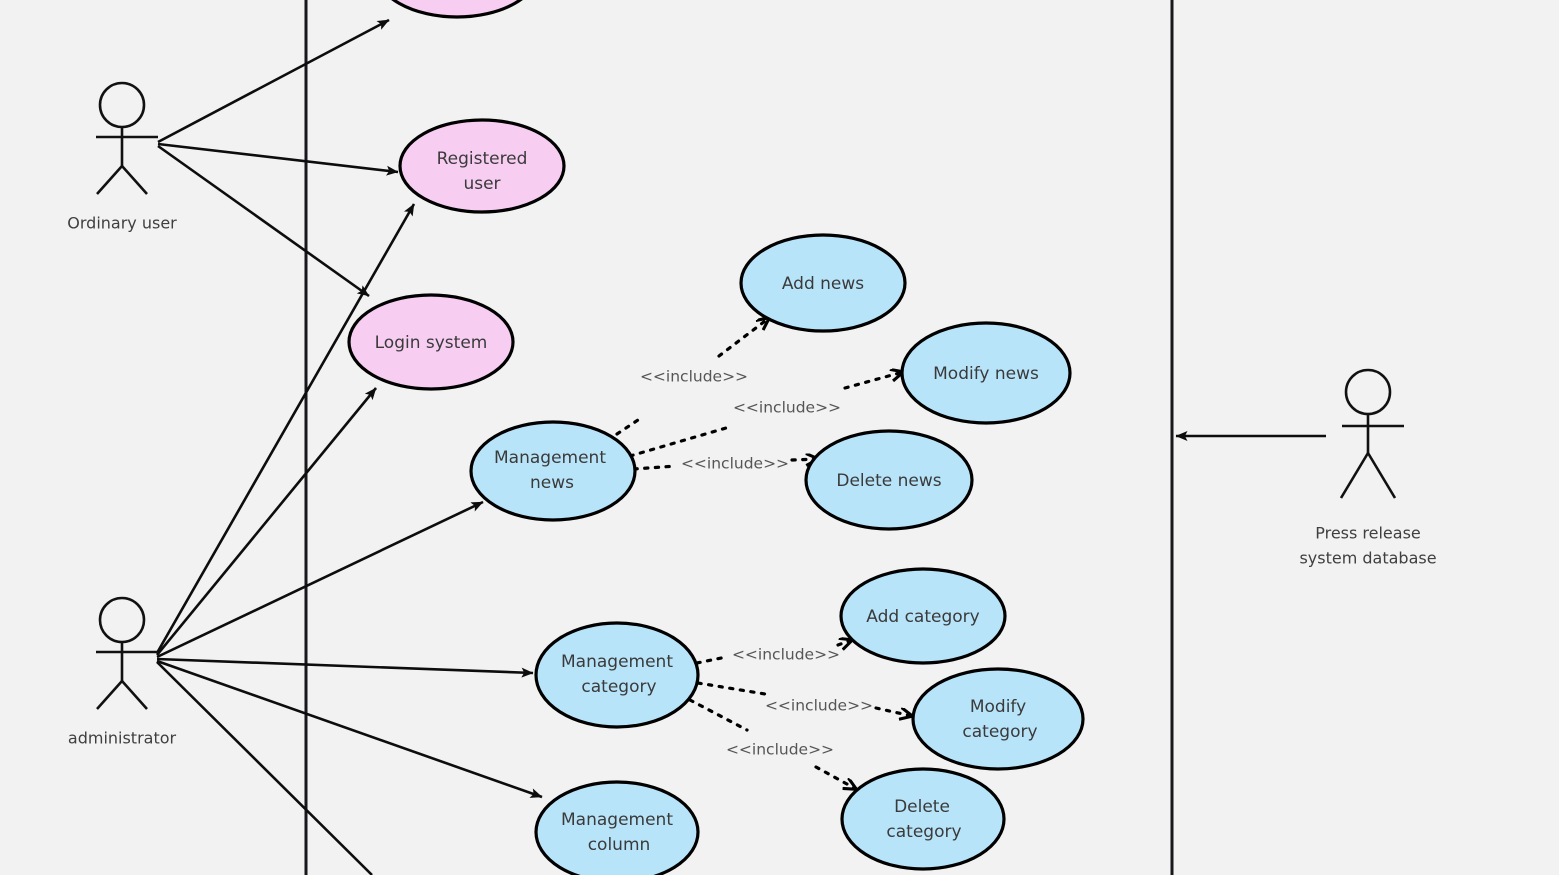  I want to click on usecase-registered-user-shape, so click(482, 166).